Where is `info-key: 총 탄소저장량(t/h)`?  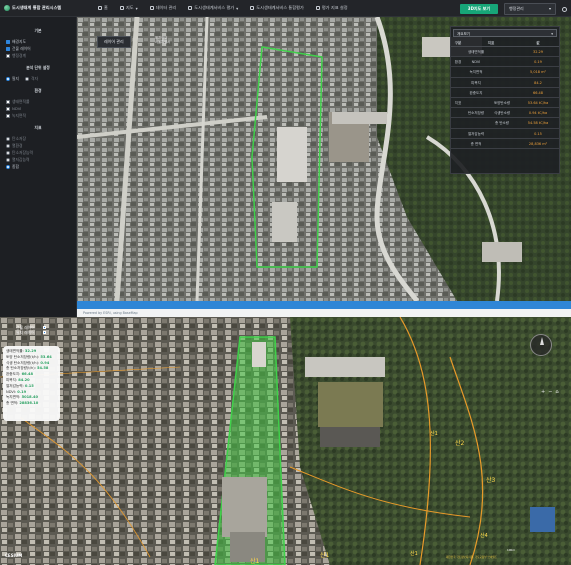 info-key: 총 탄소저장량(t/h) is located at coordinates (20, 368).